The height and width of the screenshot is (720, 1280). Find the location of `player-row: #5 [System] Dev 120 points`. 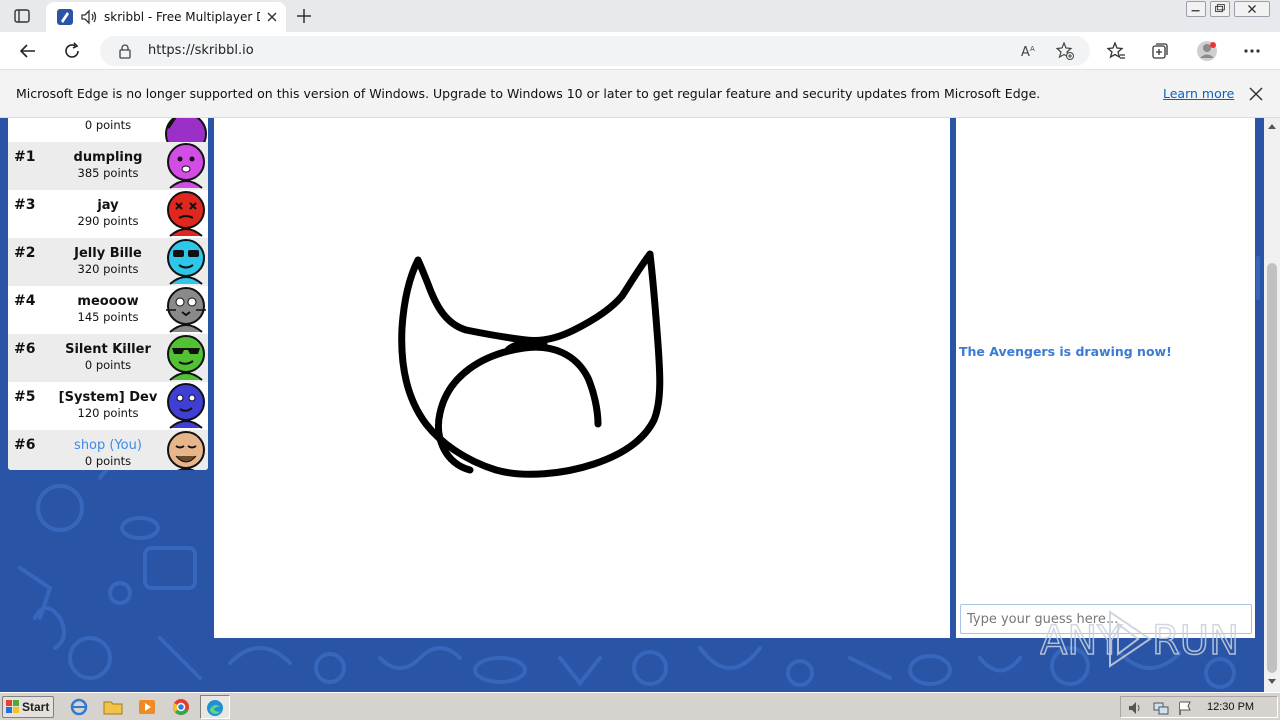

player-row: #5 [System] Dev 120 points is located at coordinates (108, 406).